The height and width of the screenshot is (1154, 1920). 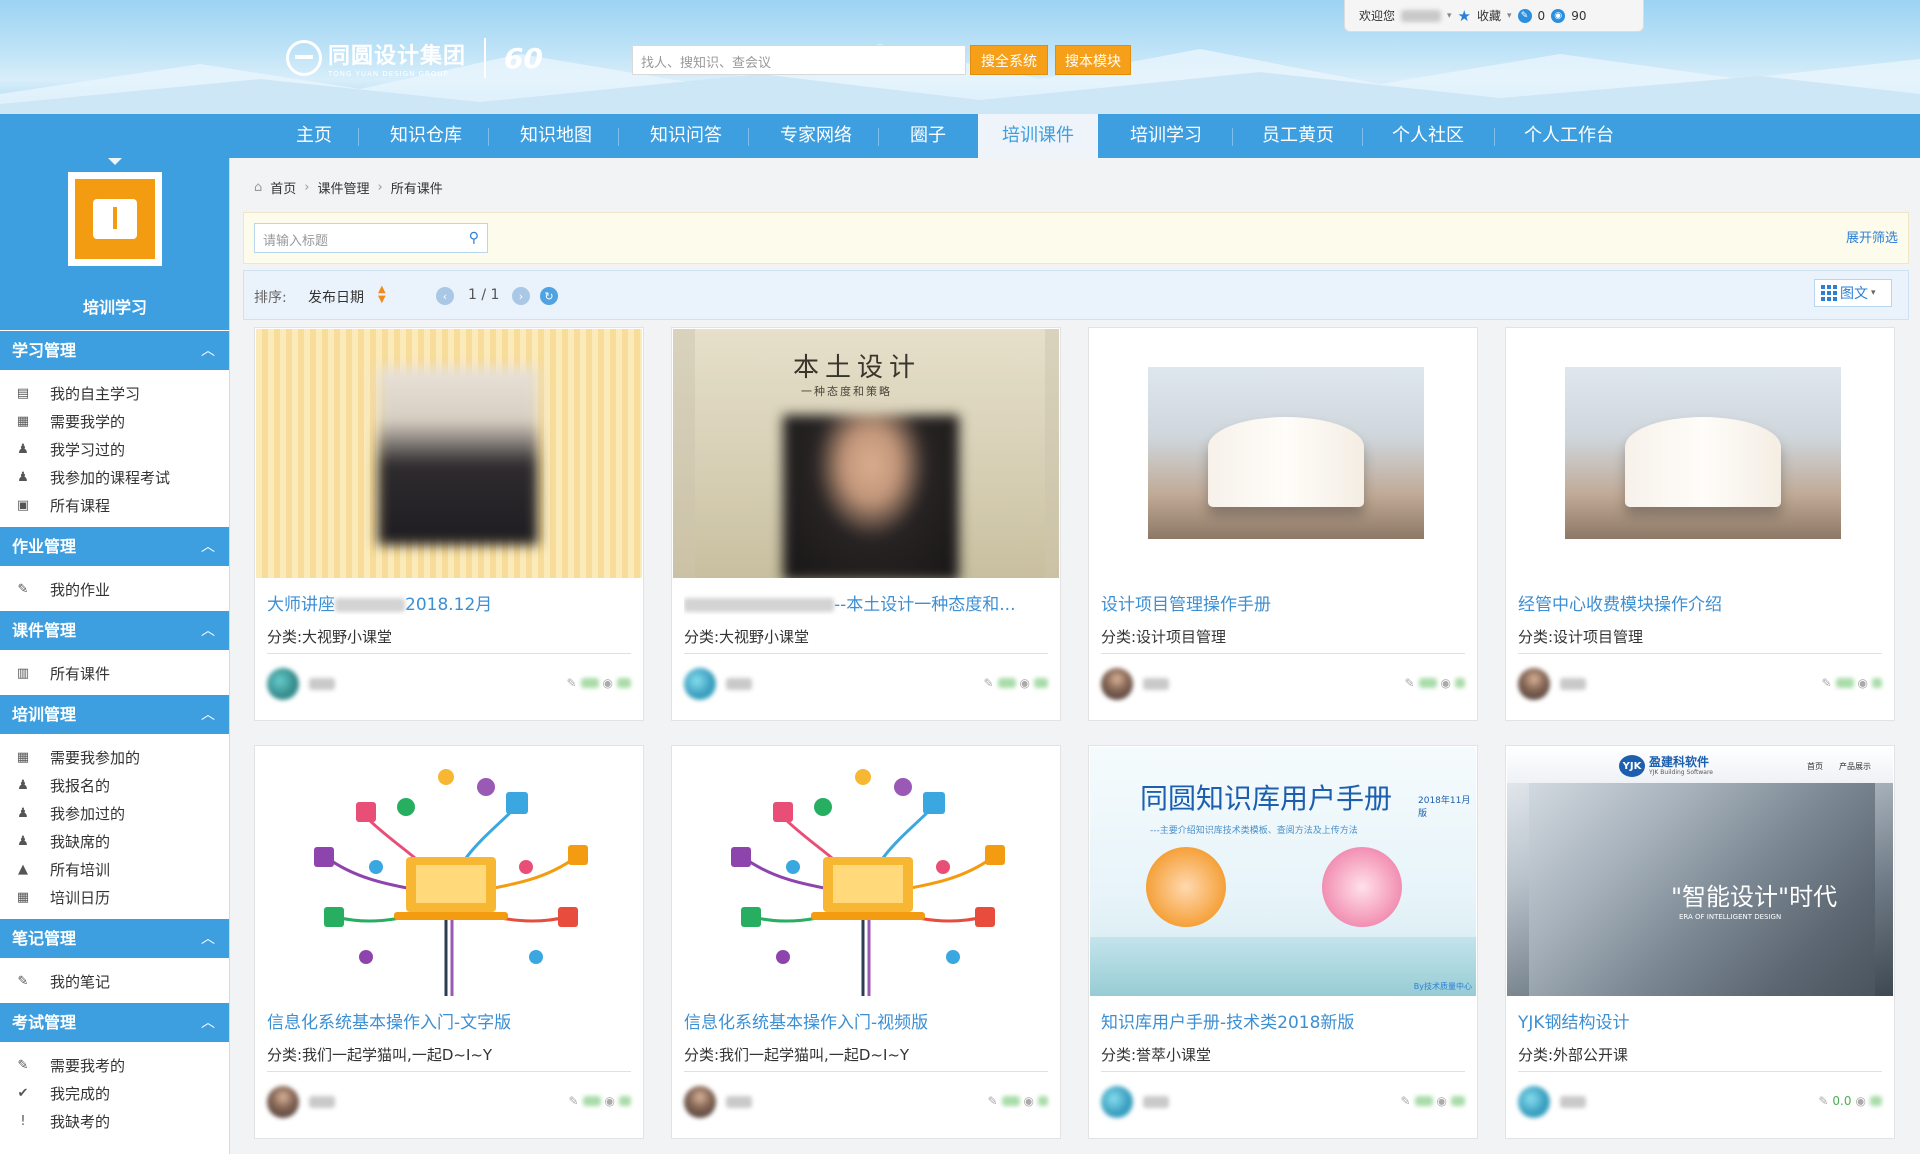 What do you see at coordinates (114, 1022) in the screenshot?
I see `section-exam-management: 考试管理 ︿` at bounding box center [114, 1022].